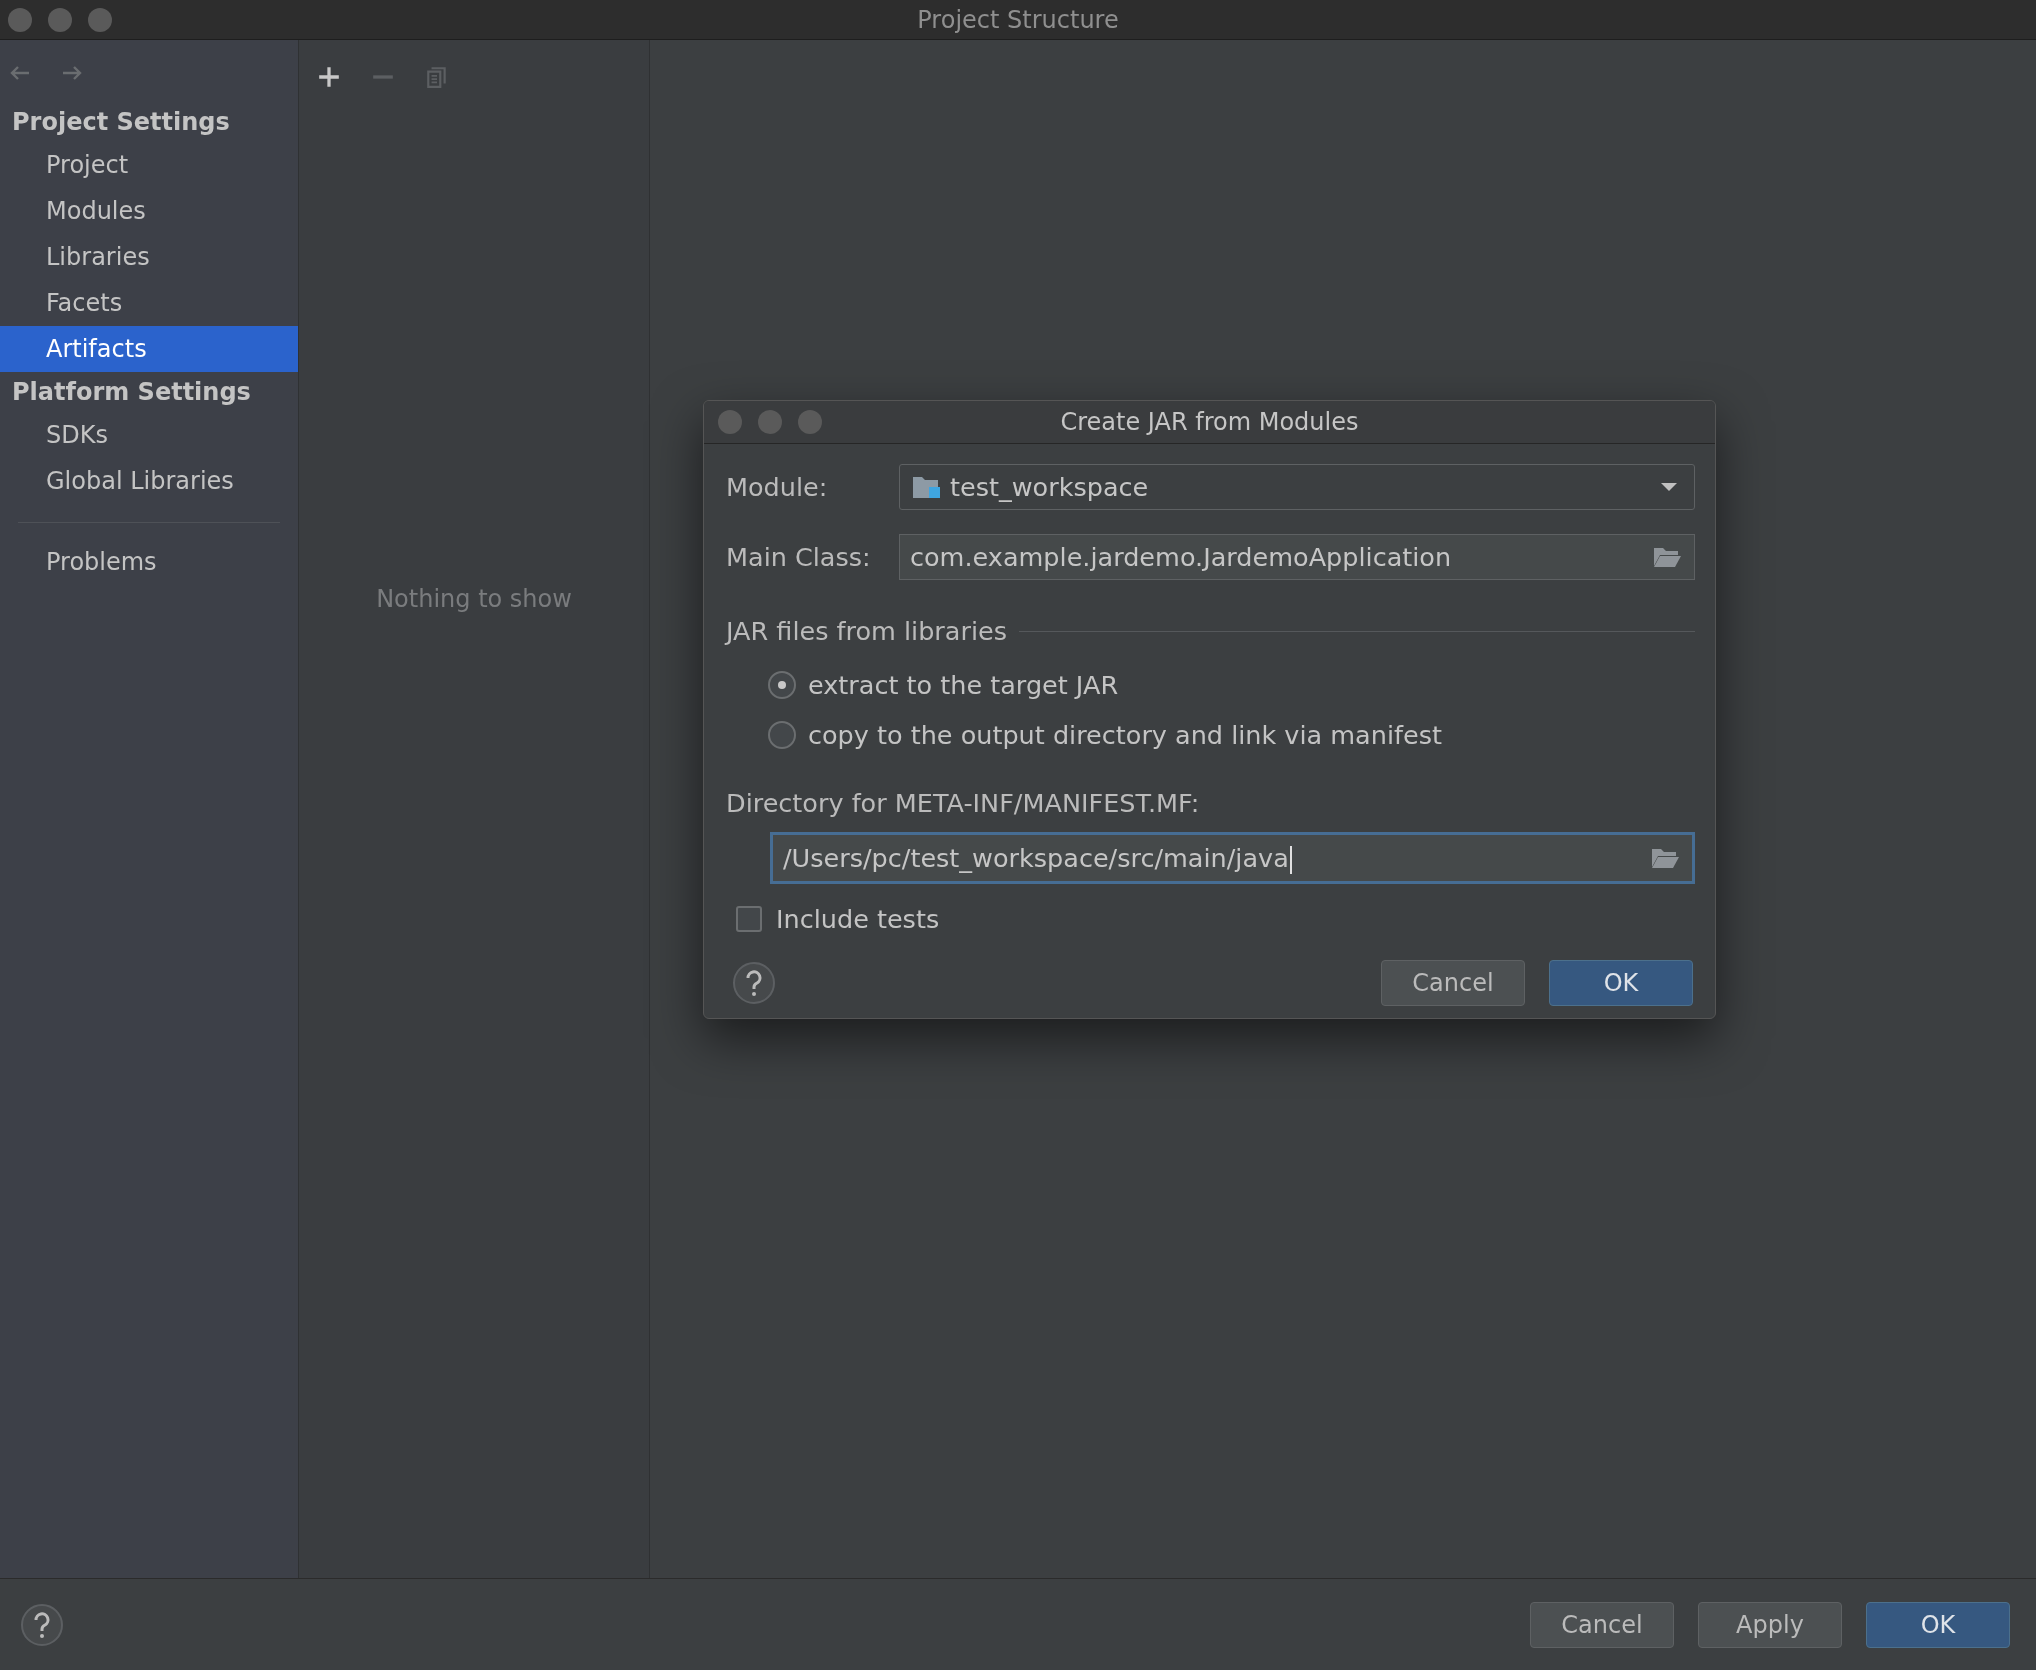 The image size is (2036, 1670). What do you see at coordinates (121, 122) in the screenshot?
I see `section-heading: Project Settings` at bounding box center [121, 122].